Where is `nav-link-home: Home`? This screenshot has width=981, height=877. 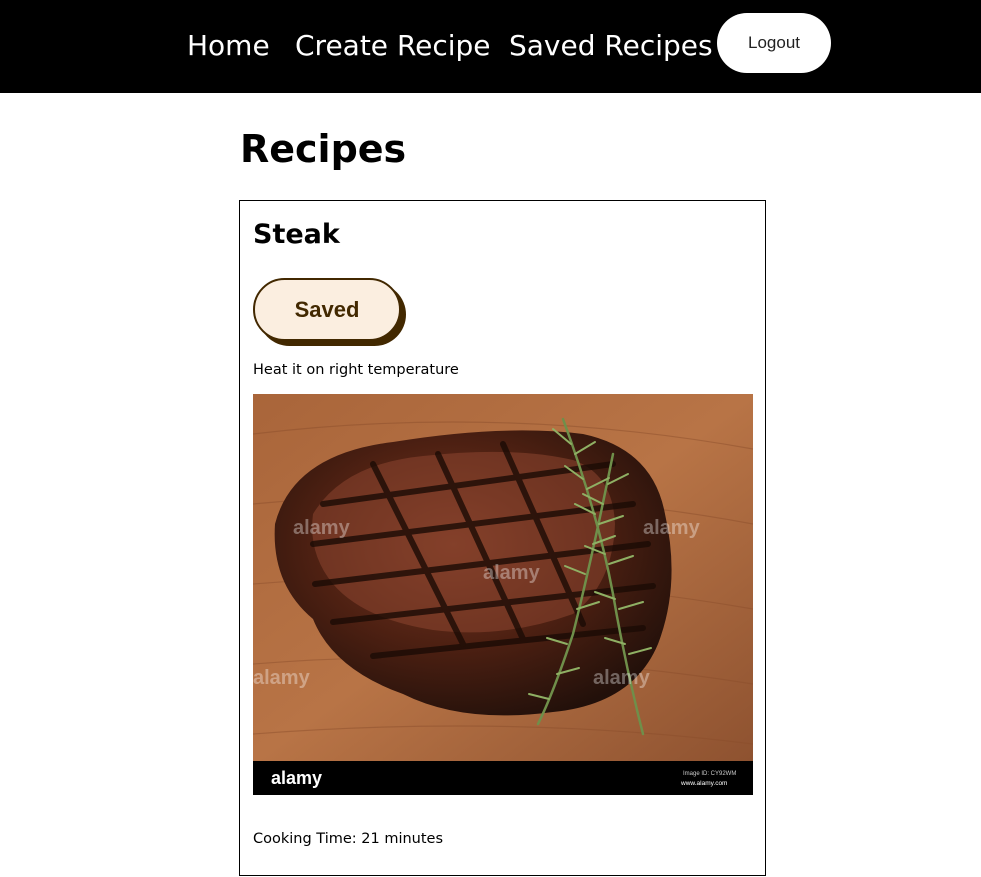 nav-link-home: Home is located at coordinates (228, 46).